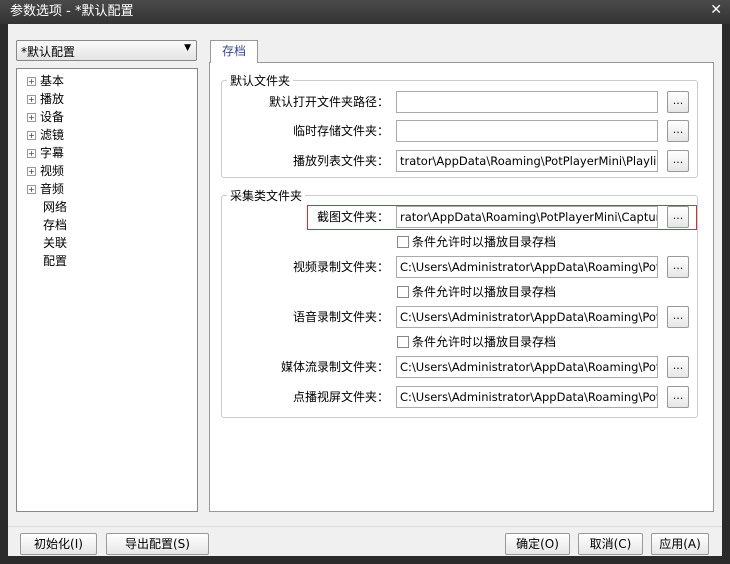 The image size is (730, 564). I want to click on field-label: 点播视屏文件夹：, so click(340, 397).